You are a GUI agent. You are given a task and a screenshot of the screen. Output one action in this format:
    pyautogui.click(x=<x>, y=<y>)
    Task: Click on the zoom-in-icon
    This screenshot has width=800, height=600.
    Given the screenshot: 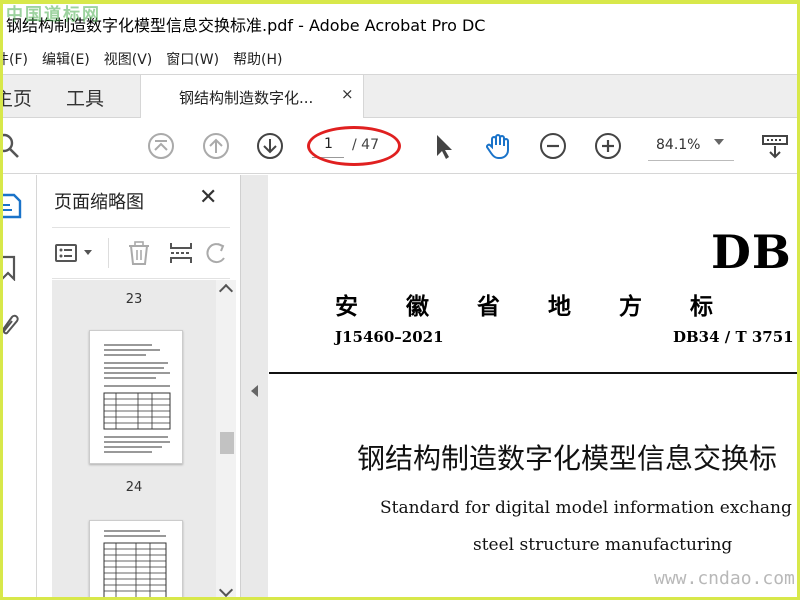 What is the action you would take?
    pyautogui.click(x=608, y=146)
    